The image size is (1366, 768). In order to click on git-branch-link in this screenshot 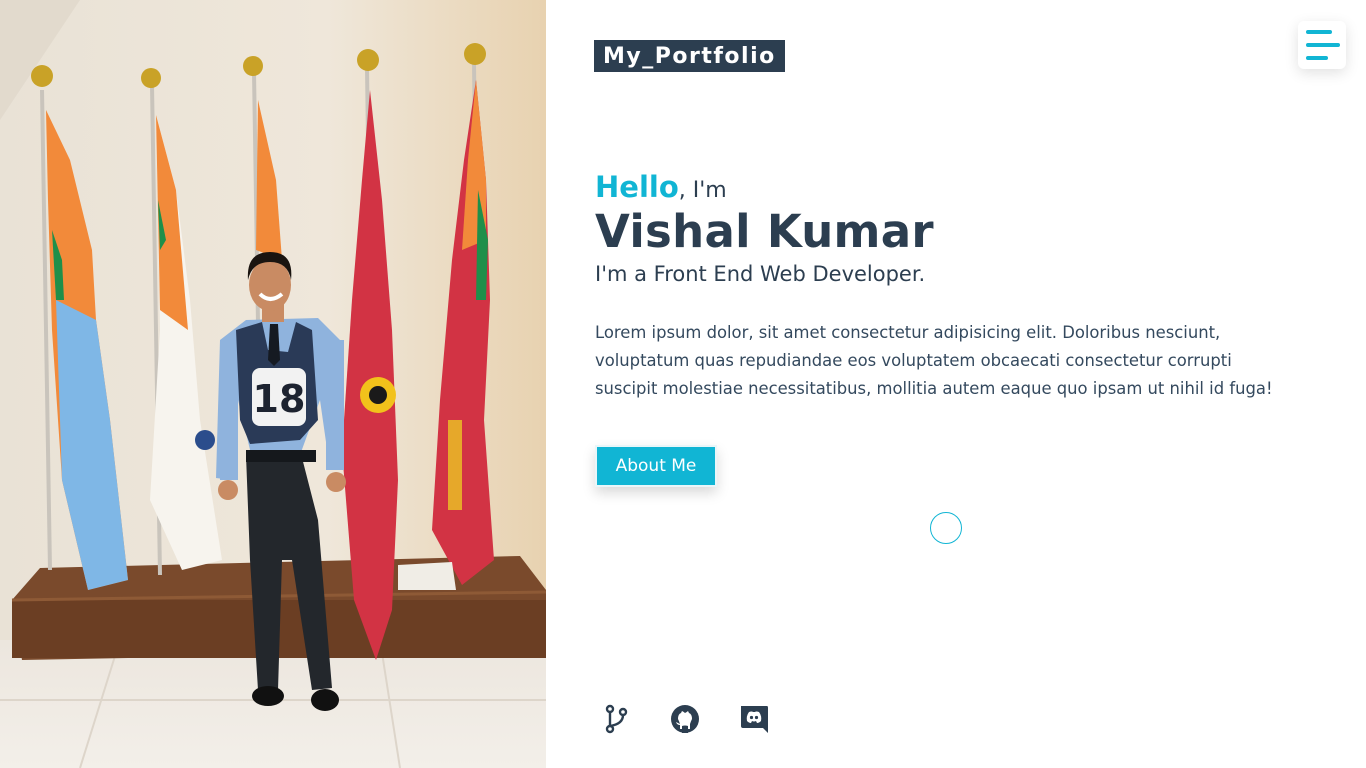, I will do `click(617, 719)`.